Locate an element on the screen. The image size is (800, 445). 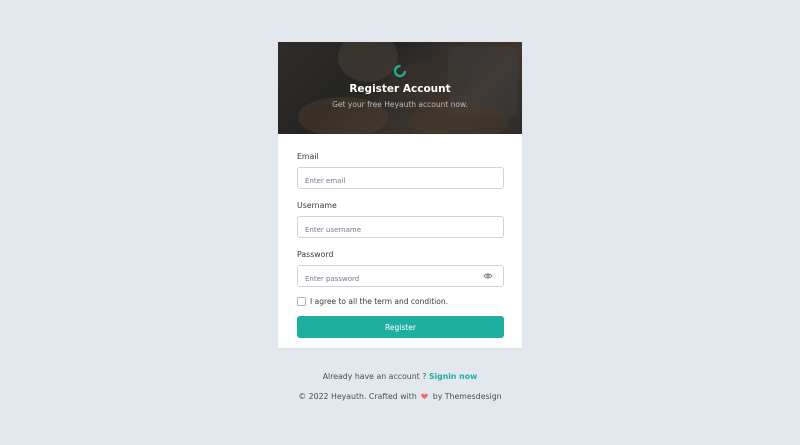
signin-link: Signin now is located at coordinates (453, 376).